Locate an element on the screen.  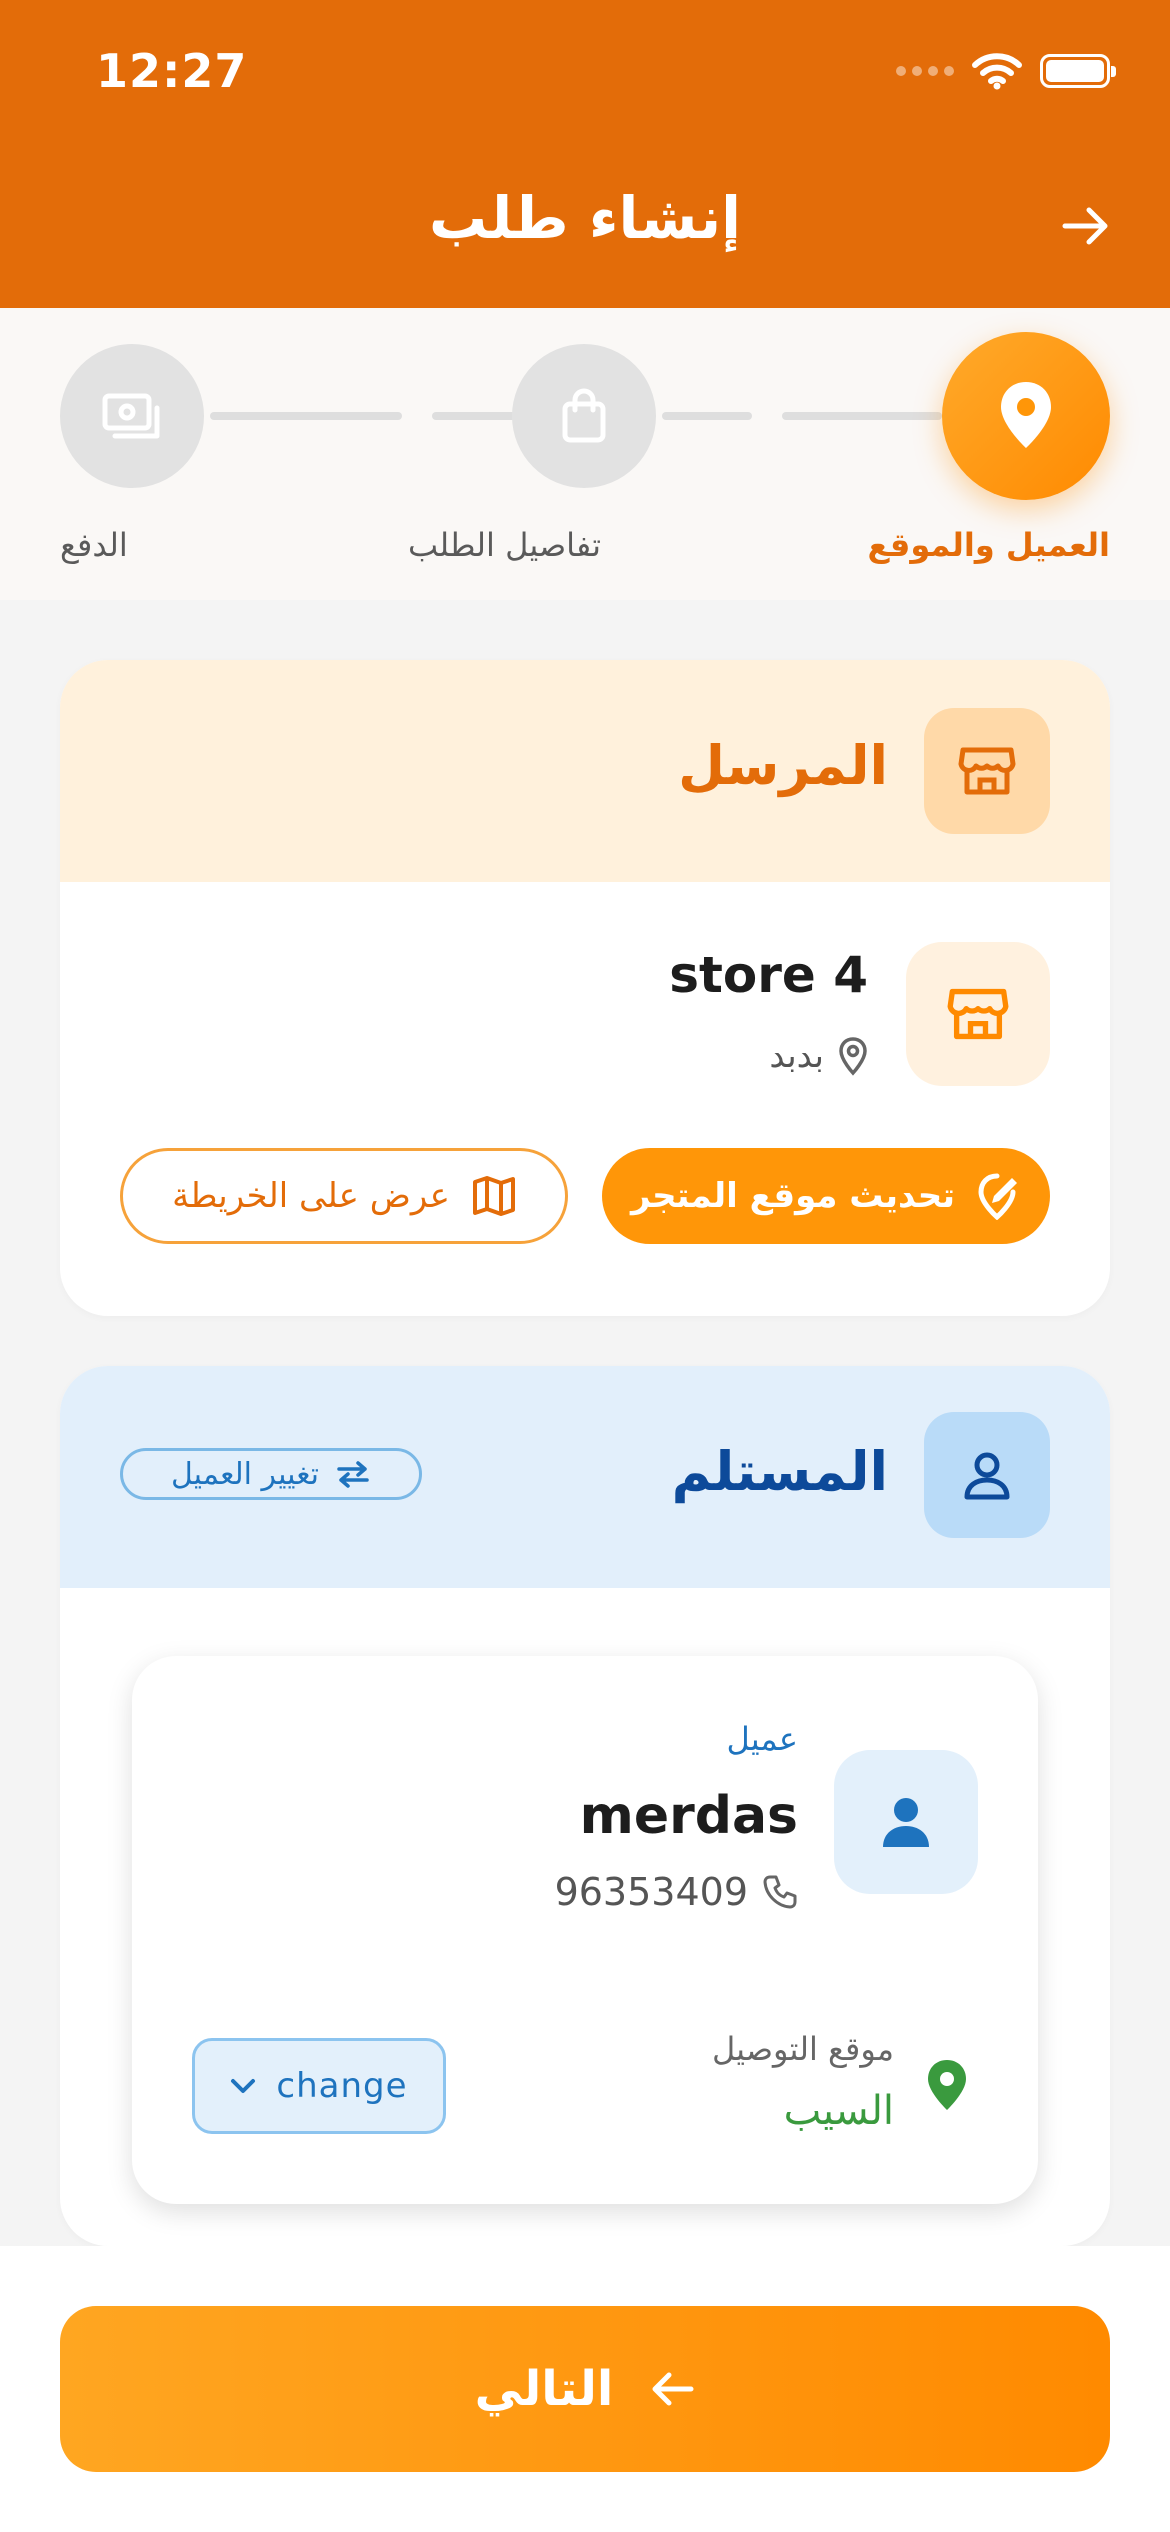
store-location: بدبد is located at coordinates (818, 1056).